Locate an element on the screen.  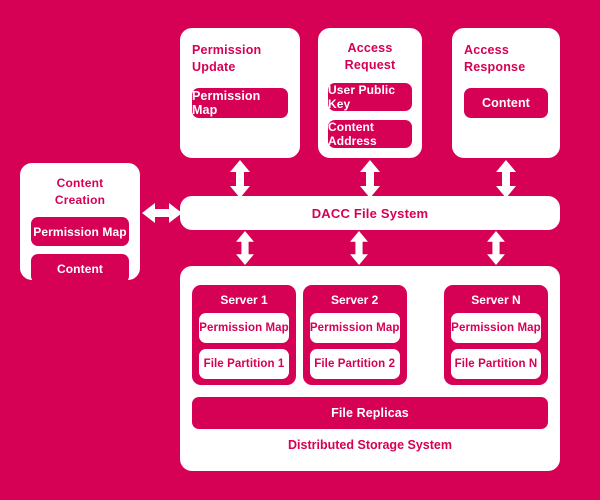
arrow-access-request-to-dacc is located at coordinates (370, 179).